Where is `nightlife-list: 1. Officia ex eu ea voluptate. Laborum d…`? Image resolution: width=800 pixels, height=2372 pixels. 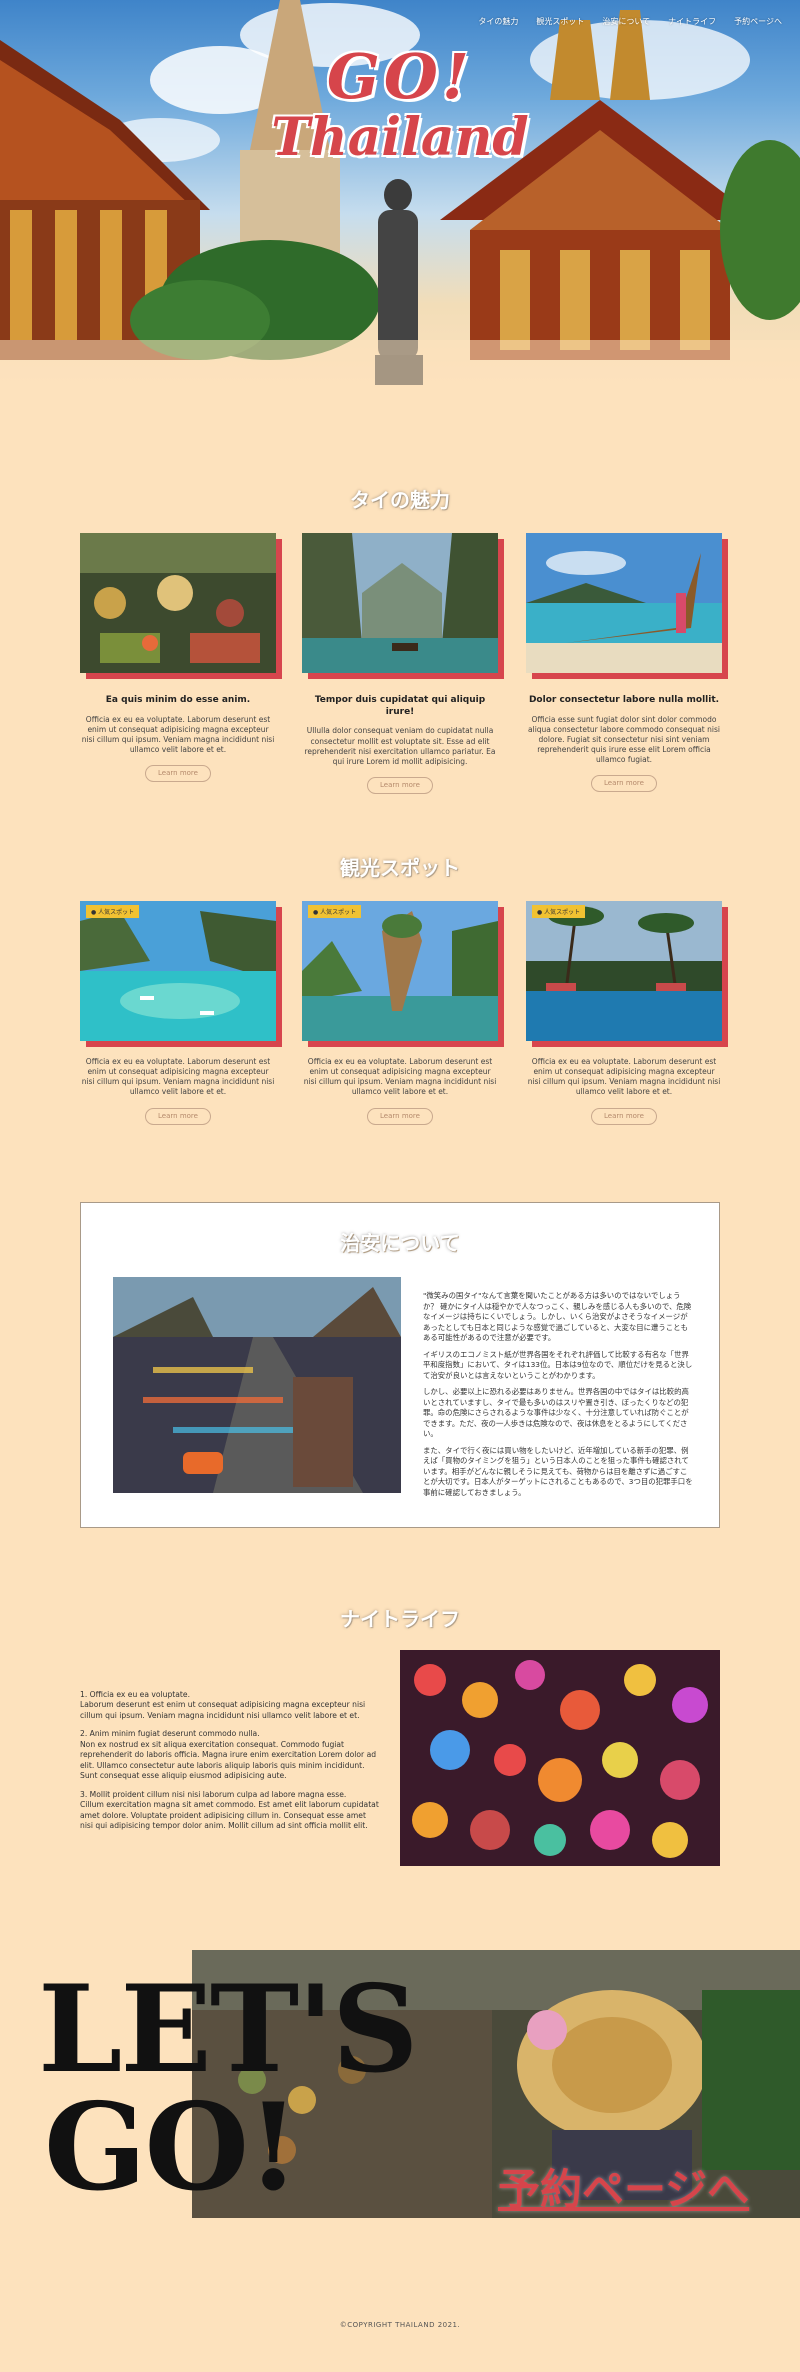 nightlife-list: 1. Officia ex eu ea voluptate. Laborum d… is located at coordinates (230, 1765).